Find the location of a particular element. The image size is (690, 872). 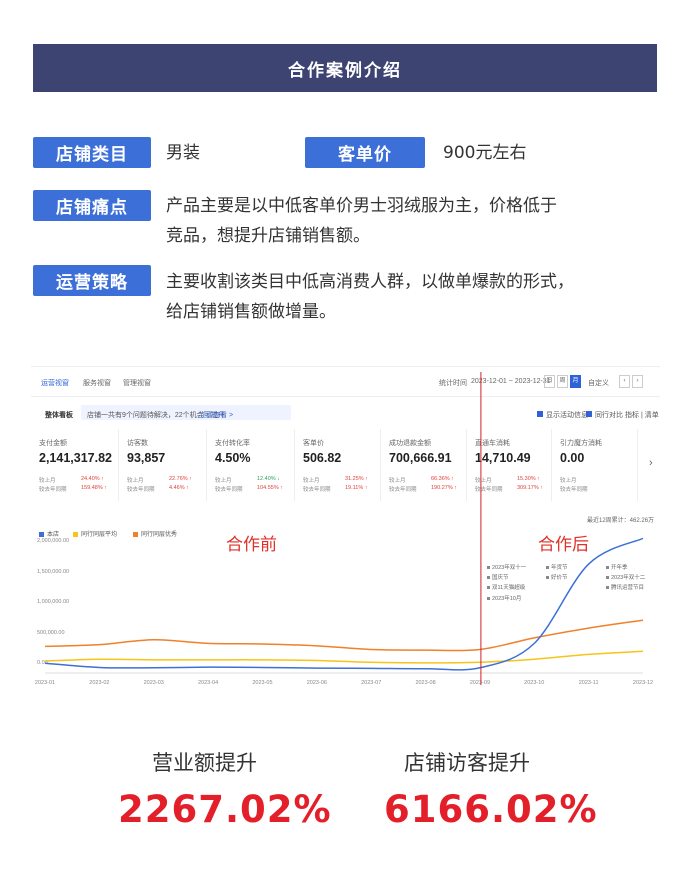

price-tag: 客单价 is located at coordinates (365, 152).